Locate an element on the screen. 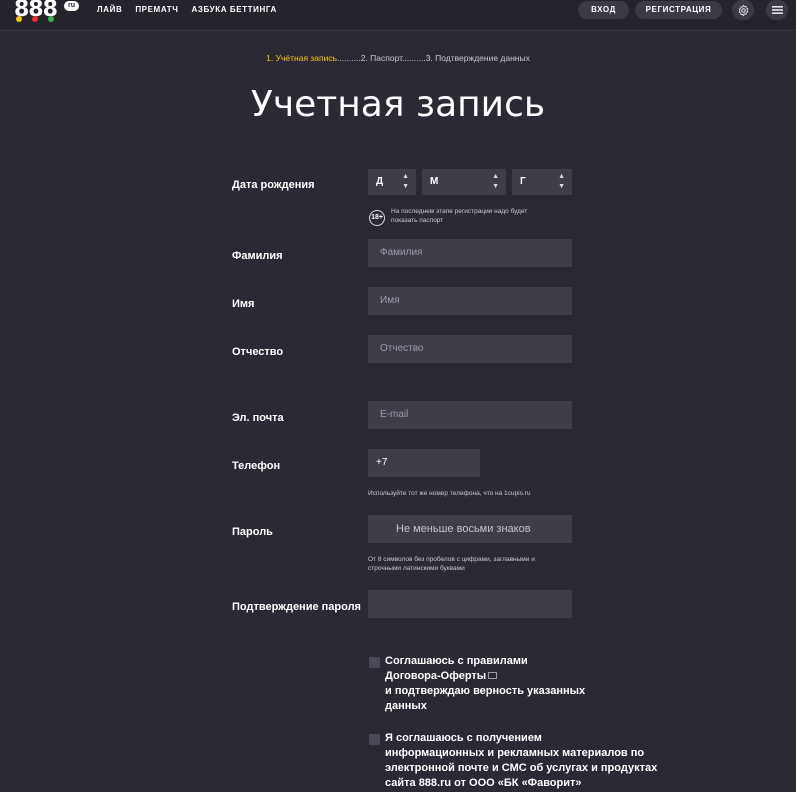 The image size is (796, 792). menu-button is located at coordinates (777, 10).